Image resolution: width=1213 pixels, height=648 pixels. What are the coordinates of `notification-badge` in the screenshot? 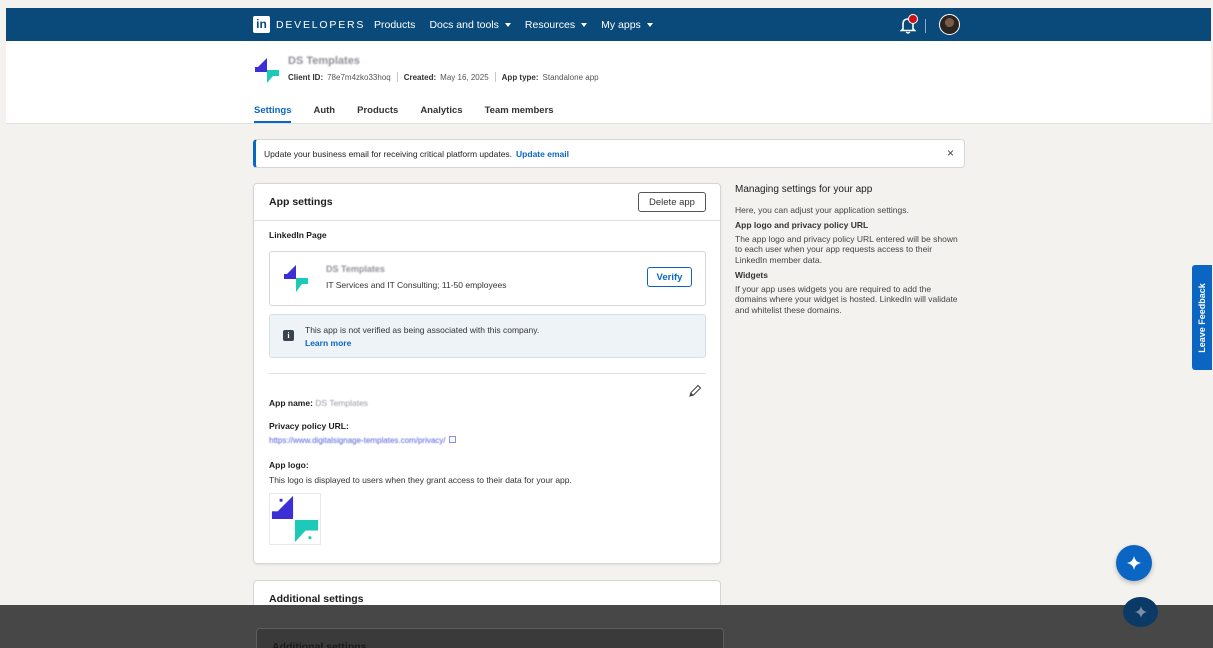 It's located at (913, 19).